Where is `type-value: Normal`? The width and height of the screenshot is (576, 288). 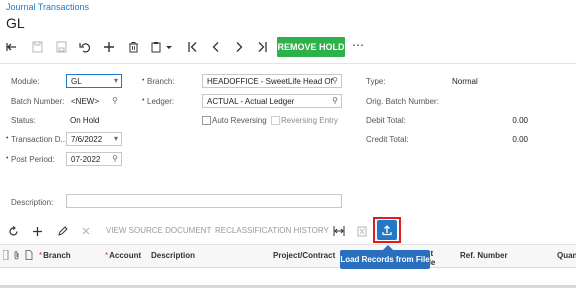 type-value: Normal is located at coordinates (465, 81).